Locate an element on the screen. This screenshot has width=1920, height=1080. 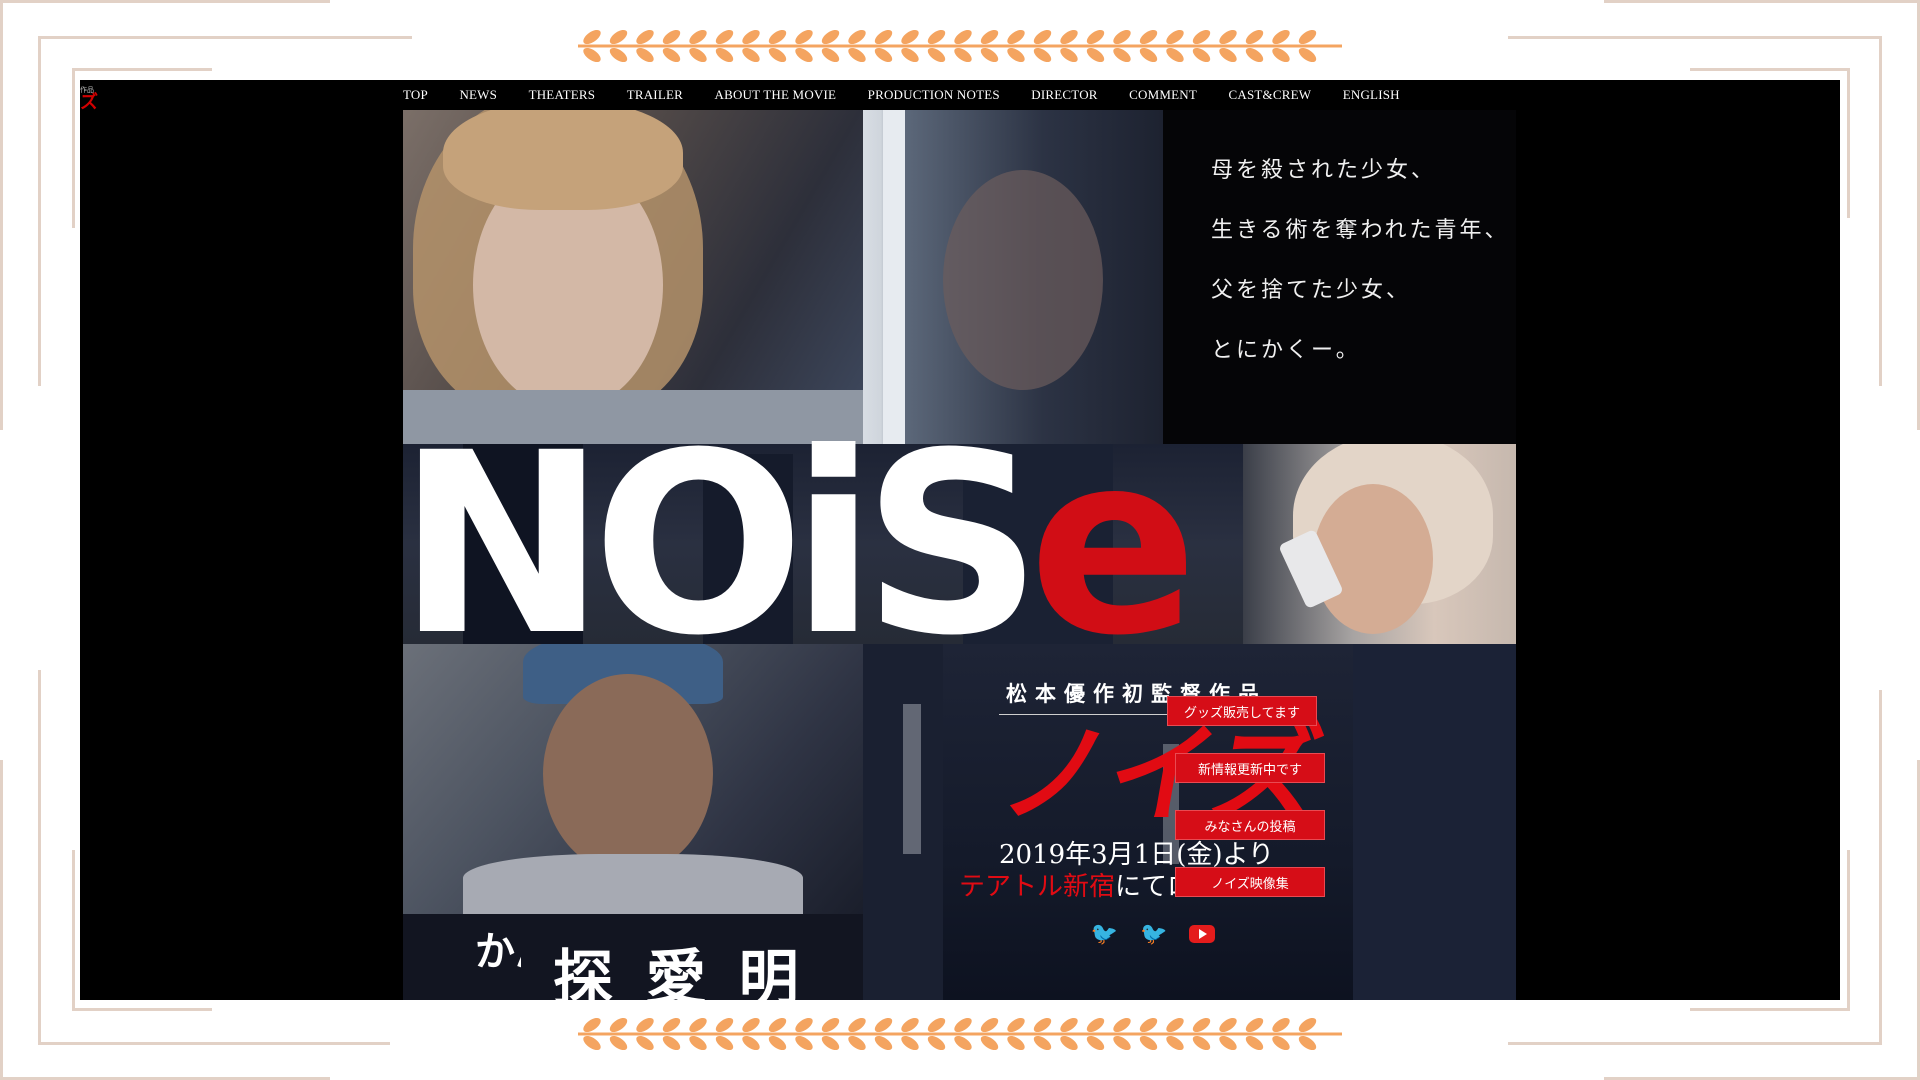
nav-trailer: TRAILER is located at coordinates (655, 95).